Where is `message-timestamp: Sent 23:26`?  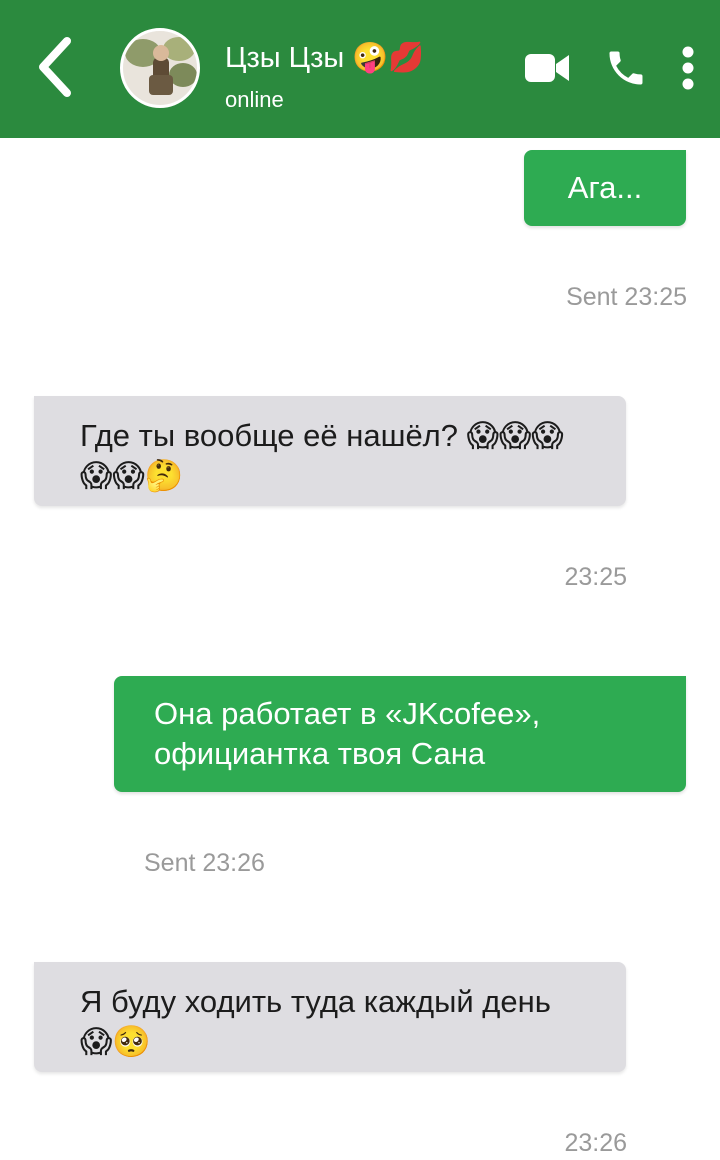
message-timestamp: Sent 23:26 is located at coordinates (204, 863).